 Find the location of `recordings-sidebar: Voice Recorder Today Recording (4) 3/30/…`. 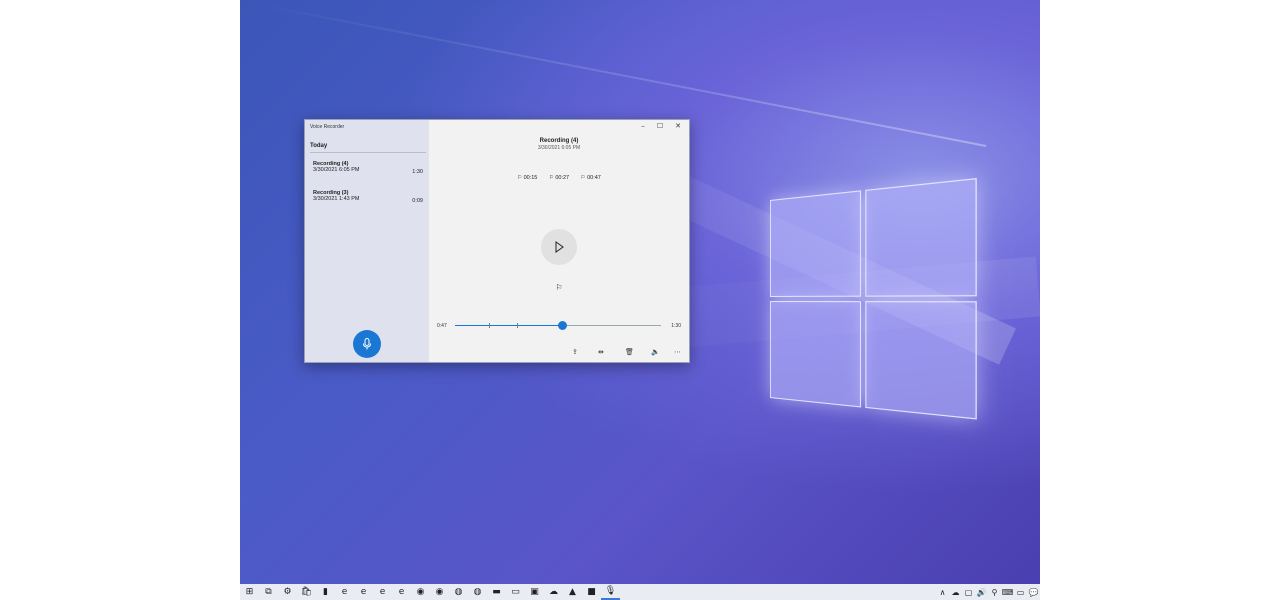

recordings-sidebar: Voice Recorder Today Recording (4) 3/30/… is located at coordinates (367, 241).